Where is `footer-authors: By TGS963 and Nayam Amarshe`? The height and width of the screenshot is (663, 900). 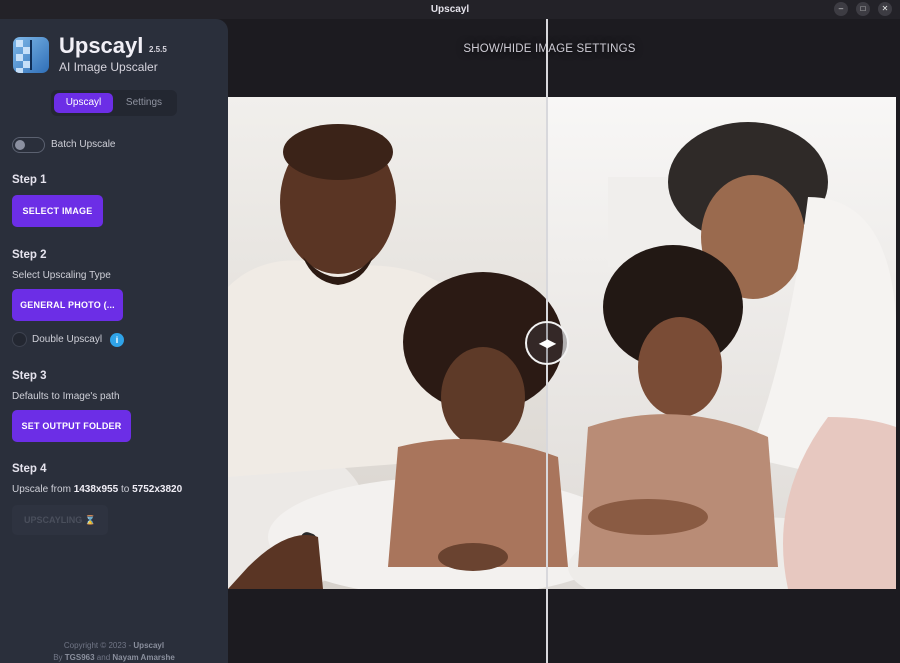
footer-authors: By TGS963 and Nayam Amarshe is located at coordinates (114, 657).